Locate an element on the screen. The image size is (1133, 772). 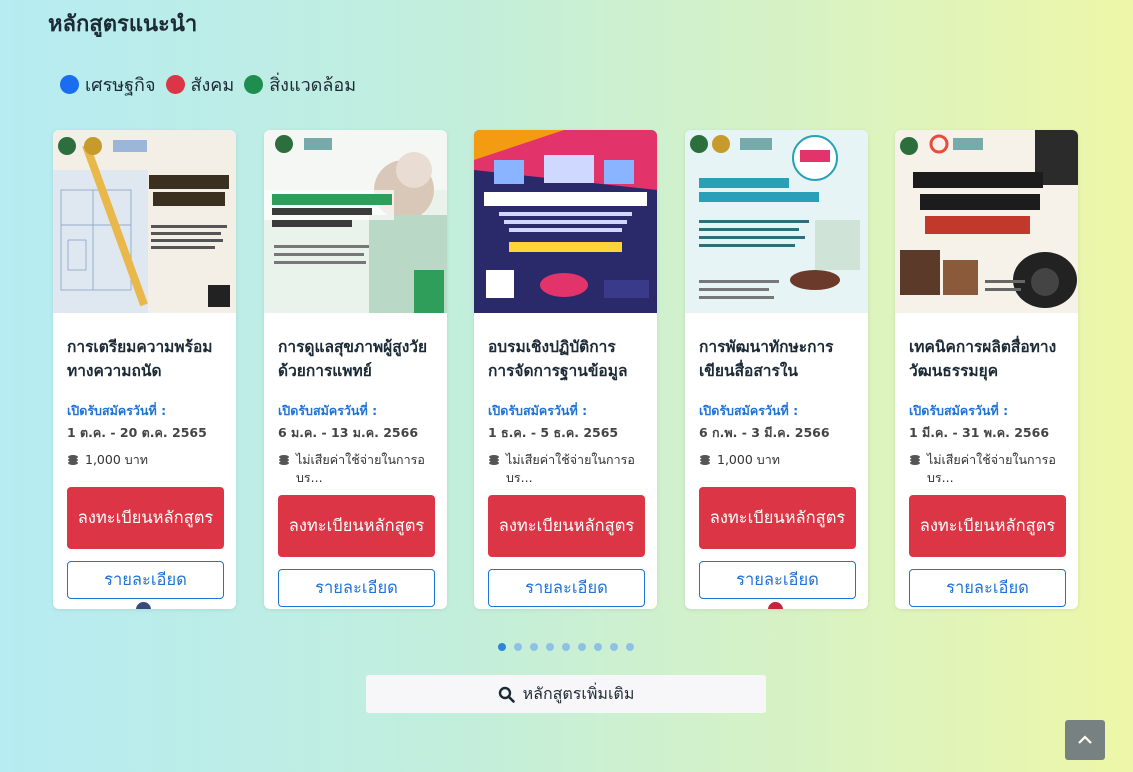
category-legend: เศรษฐกิจ สังคม สิ่งแวดล้อม is located at coordinates (209, 84).